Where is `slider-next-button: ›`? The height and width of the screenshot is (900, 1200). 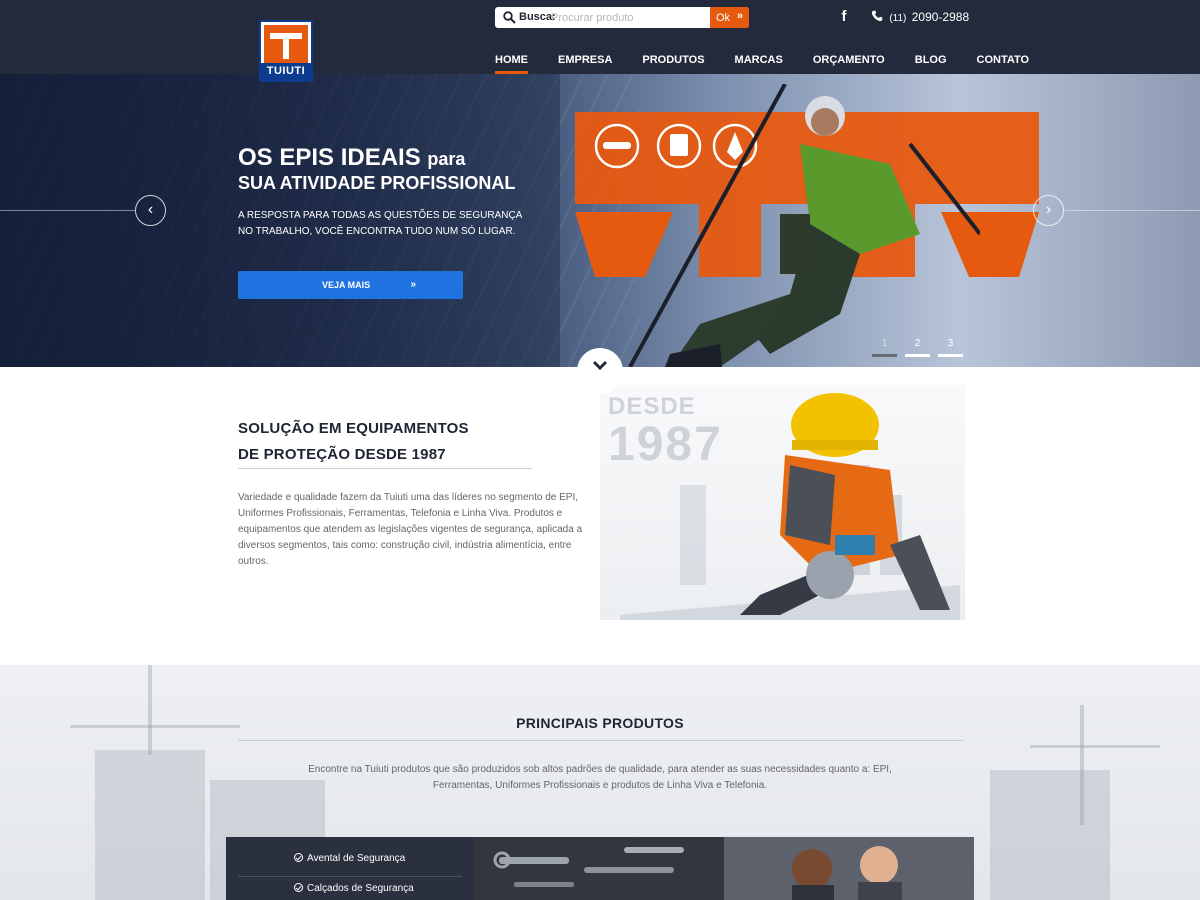 slider-next-button: › is located at coordinates (1048, 210).